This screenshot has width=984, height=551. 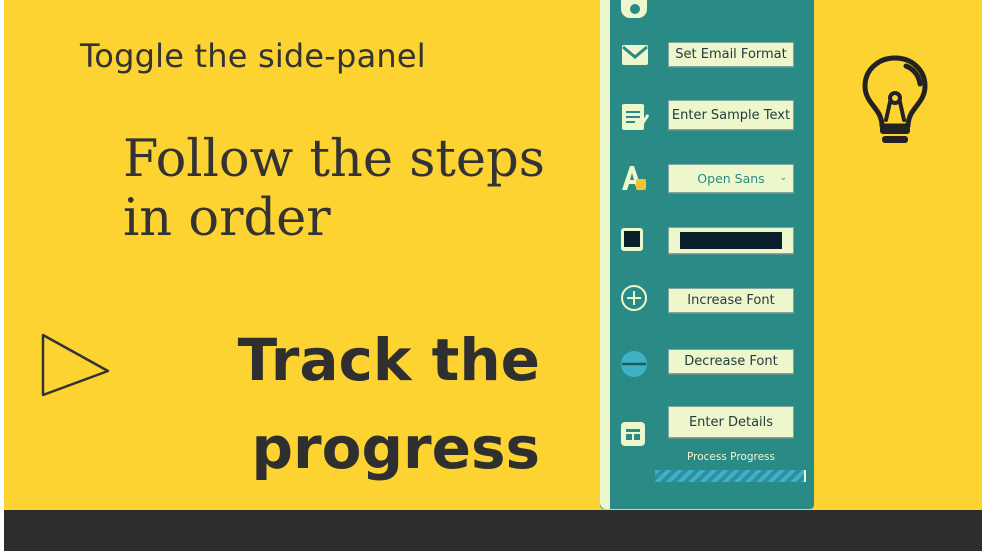 I want to click on increase-font-button: Increase Font, so click(x=731, y=300).